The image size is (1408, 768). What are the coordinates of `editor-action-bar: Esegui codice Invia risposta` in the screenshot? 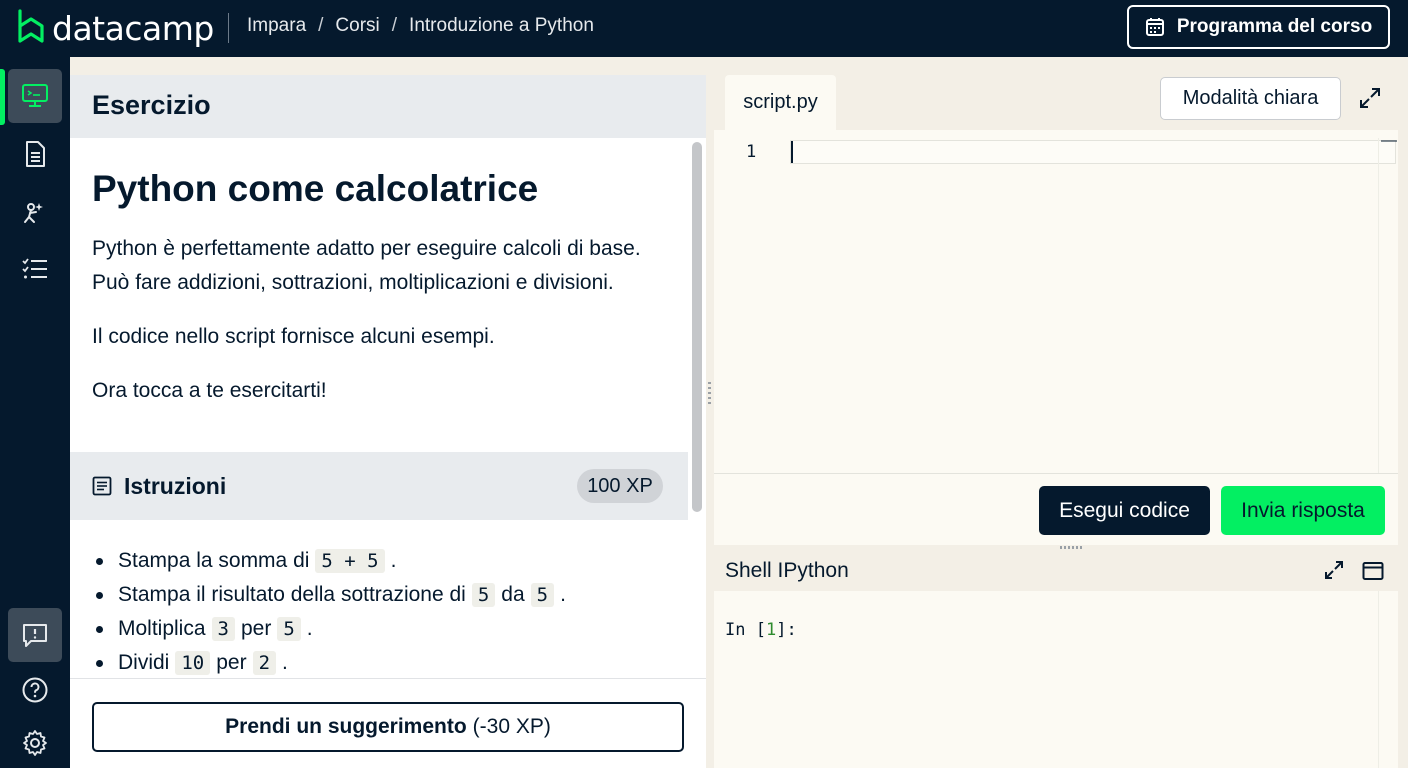 It's located at (1056, 509).